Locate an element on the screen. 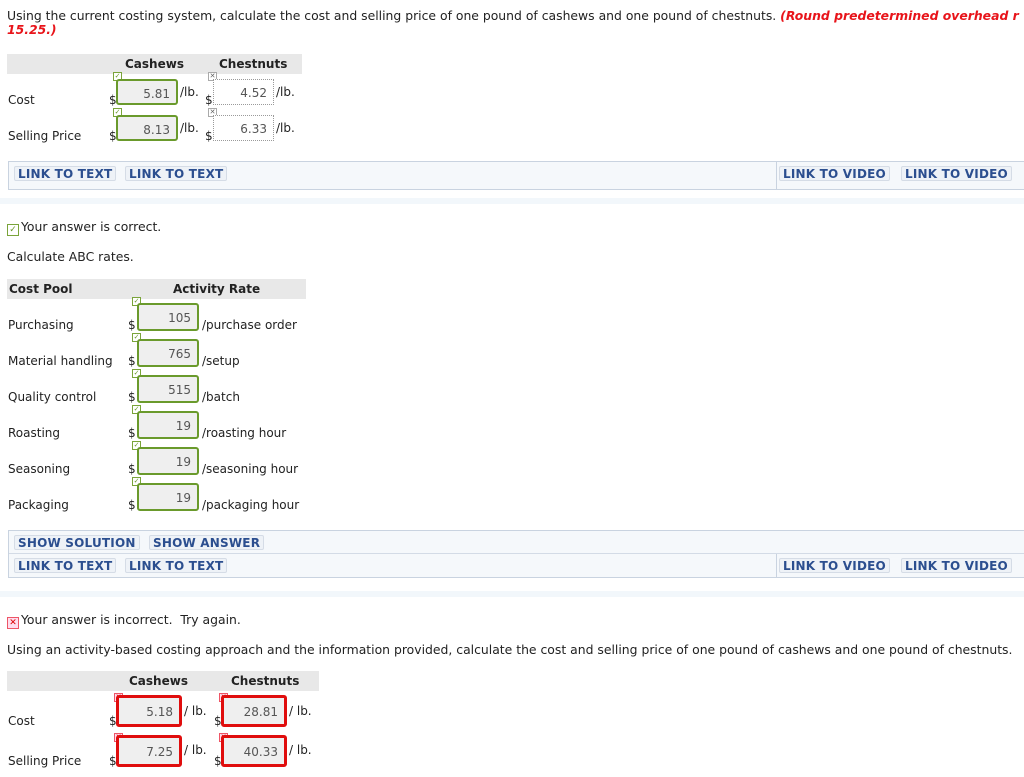 The image size is (1024, 777). cost-pool-label: Roasting is located at coordinates (34, 433).